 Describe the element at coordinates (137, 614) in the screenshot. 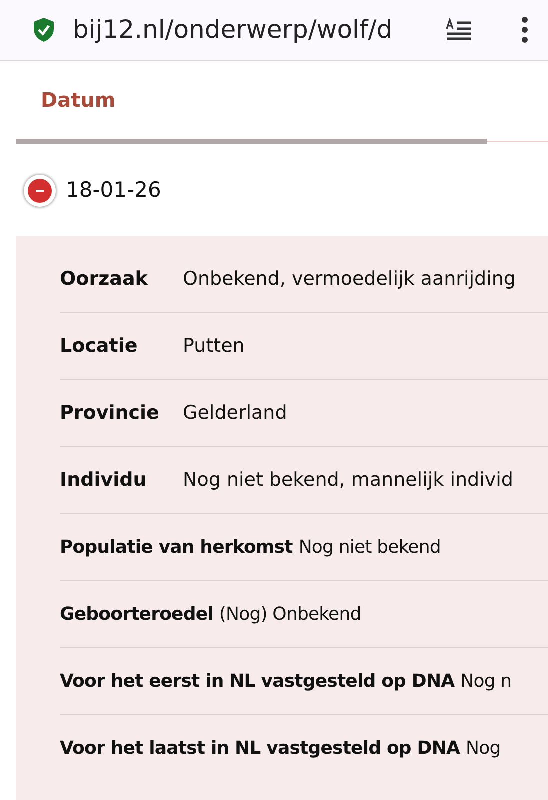

I see `row-label: Geboorteroedel` at that location.